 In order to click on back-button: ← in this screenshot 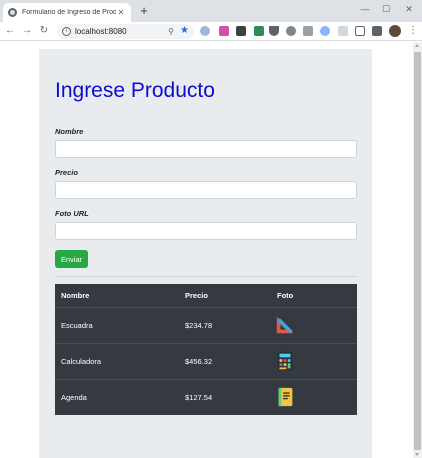, I will do `click(10, 31)`.